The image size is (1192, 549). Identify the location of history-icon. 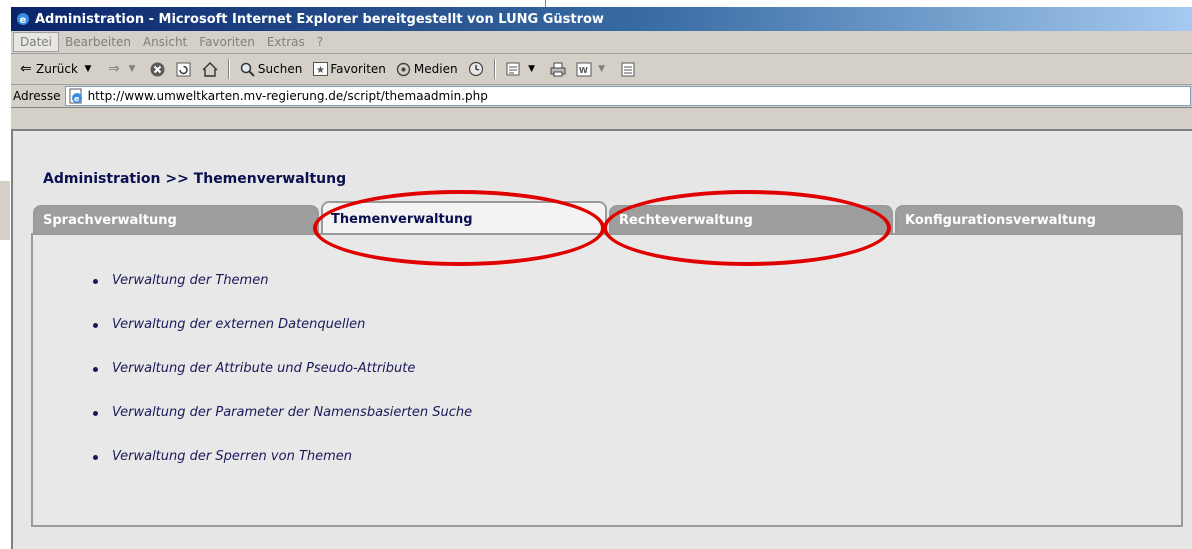
(476, 69).